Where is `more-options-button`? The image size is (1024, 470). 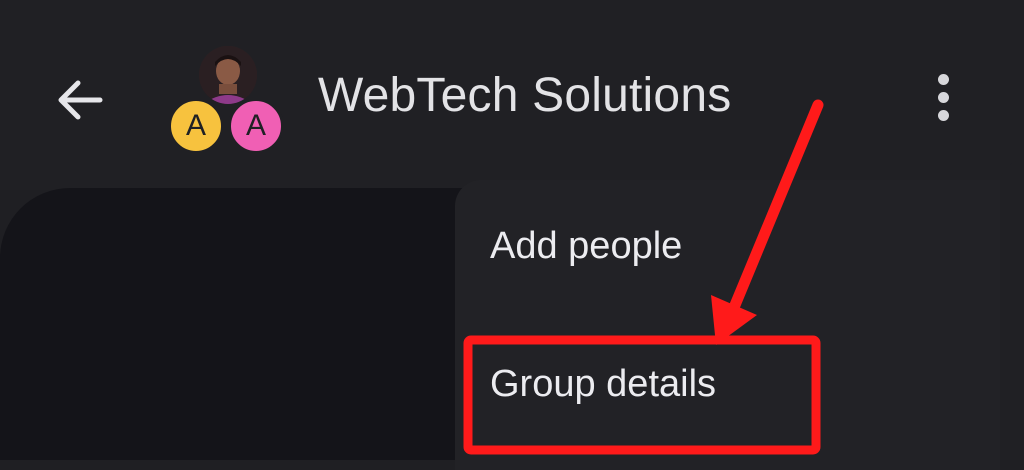
more-options-button is located at coordinates (945, 98).